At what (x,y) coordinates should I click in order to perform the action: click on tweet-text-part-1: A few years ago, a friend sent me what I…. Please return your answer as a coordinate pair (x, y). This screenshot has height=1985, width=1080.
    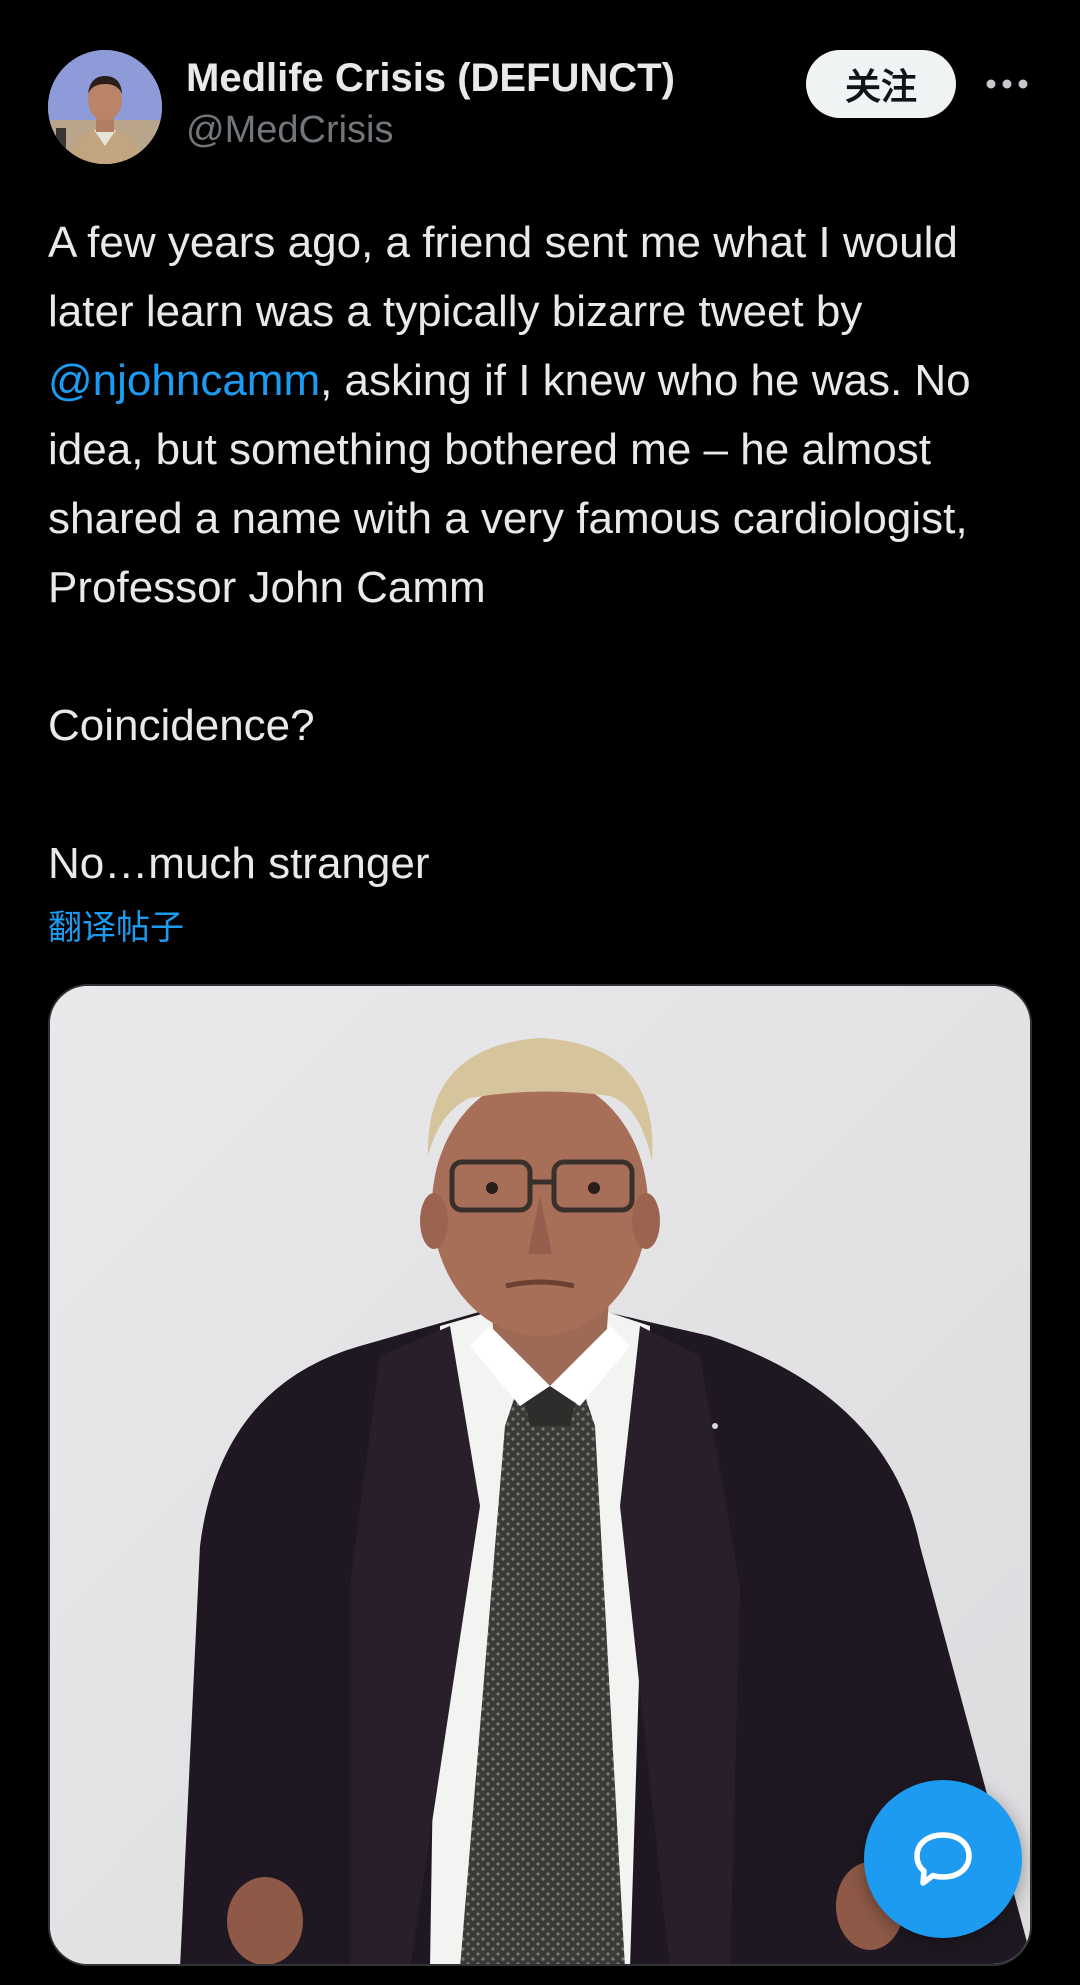
    Looking at the image, I should click on (503, 277).